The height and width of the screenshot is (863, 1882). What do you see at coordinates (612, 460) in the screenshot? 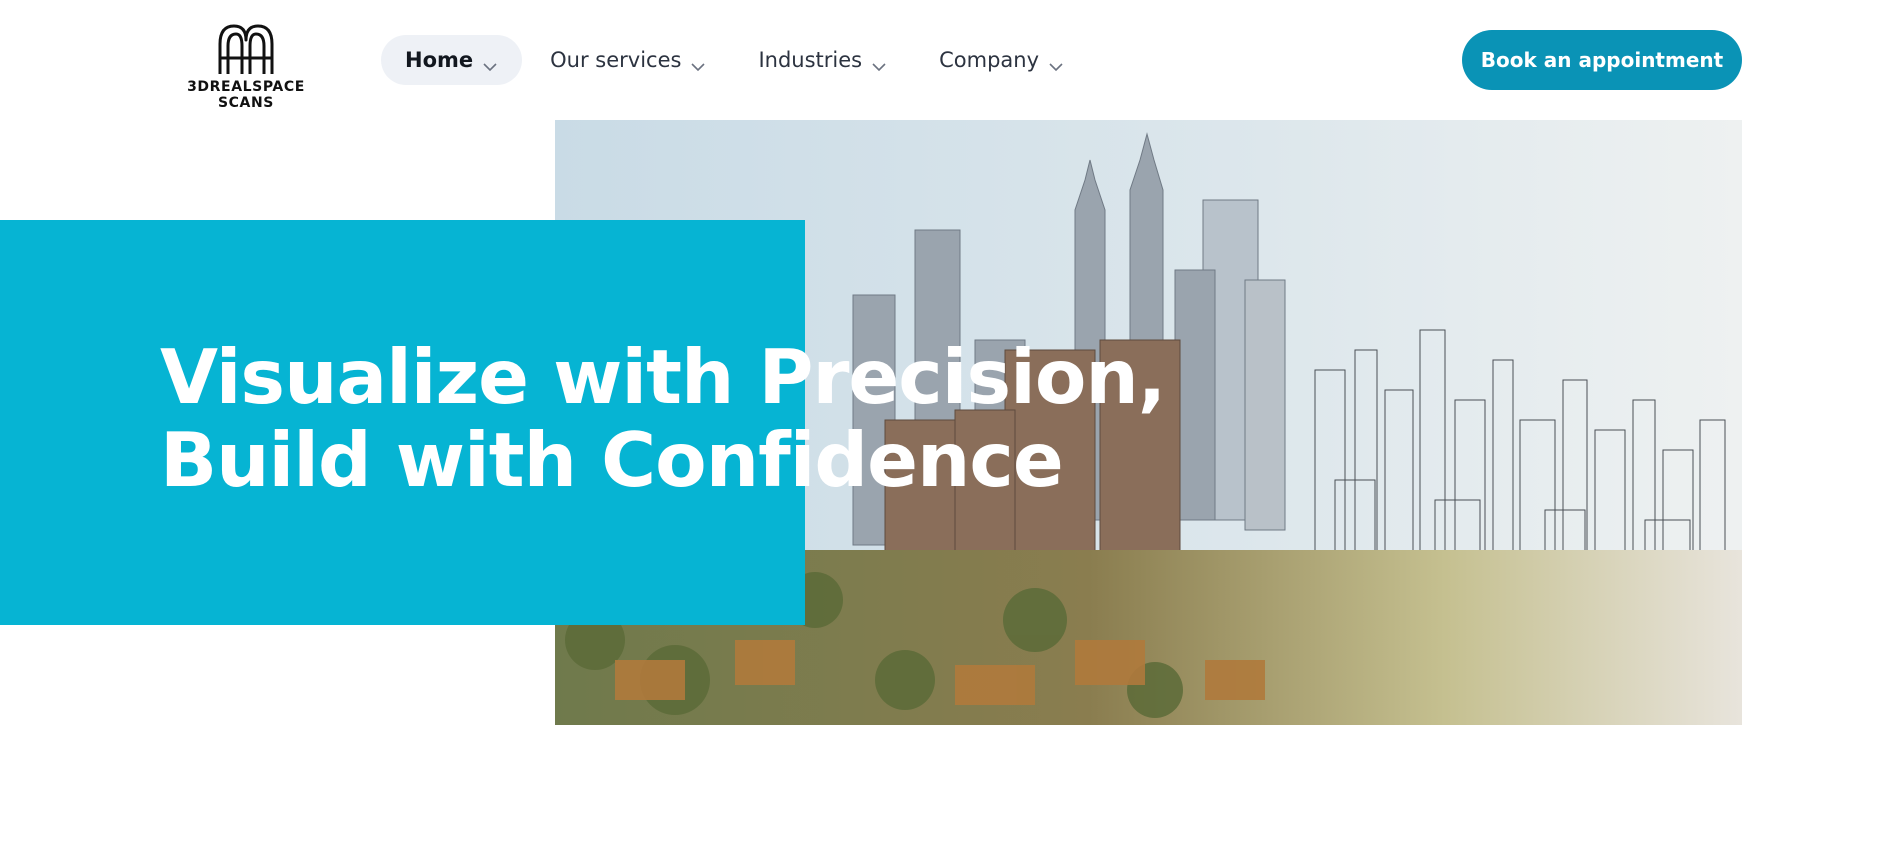
I see `hero-title-line-2: Build with Confidence` at bounding box center [612, 460].